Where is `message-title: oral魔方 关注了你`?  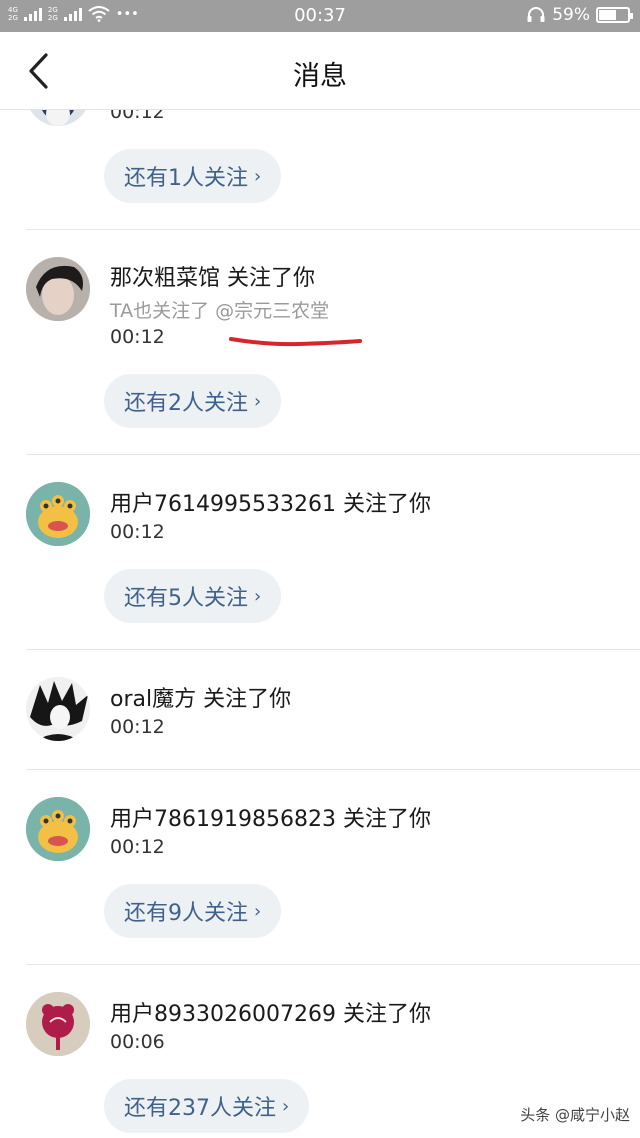
message-title: oral魔方 关注了你 is located at coordinates (201, 699).